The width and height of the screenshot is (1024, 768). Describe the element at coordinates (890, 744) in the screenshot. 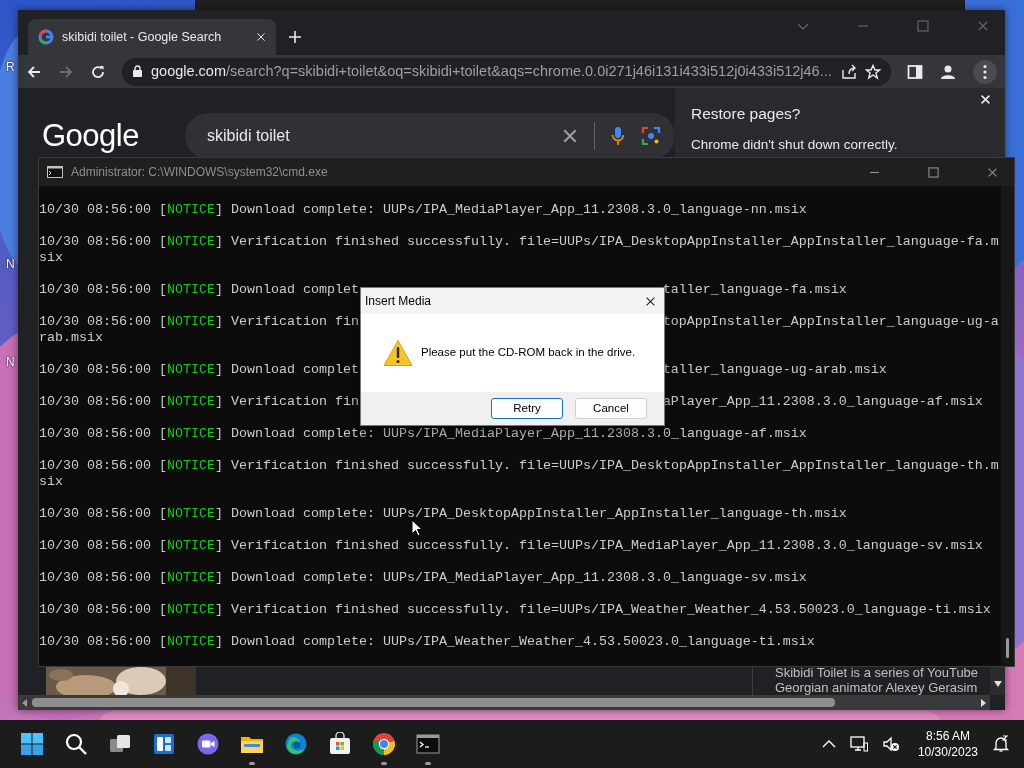

I see `speaker-muted-icon` at that location.